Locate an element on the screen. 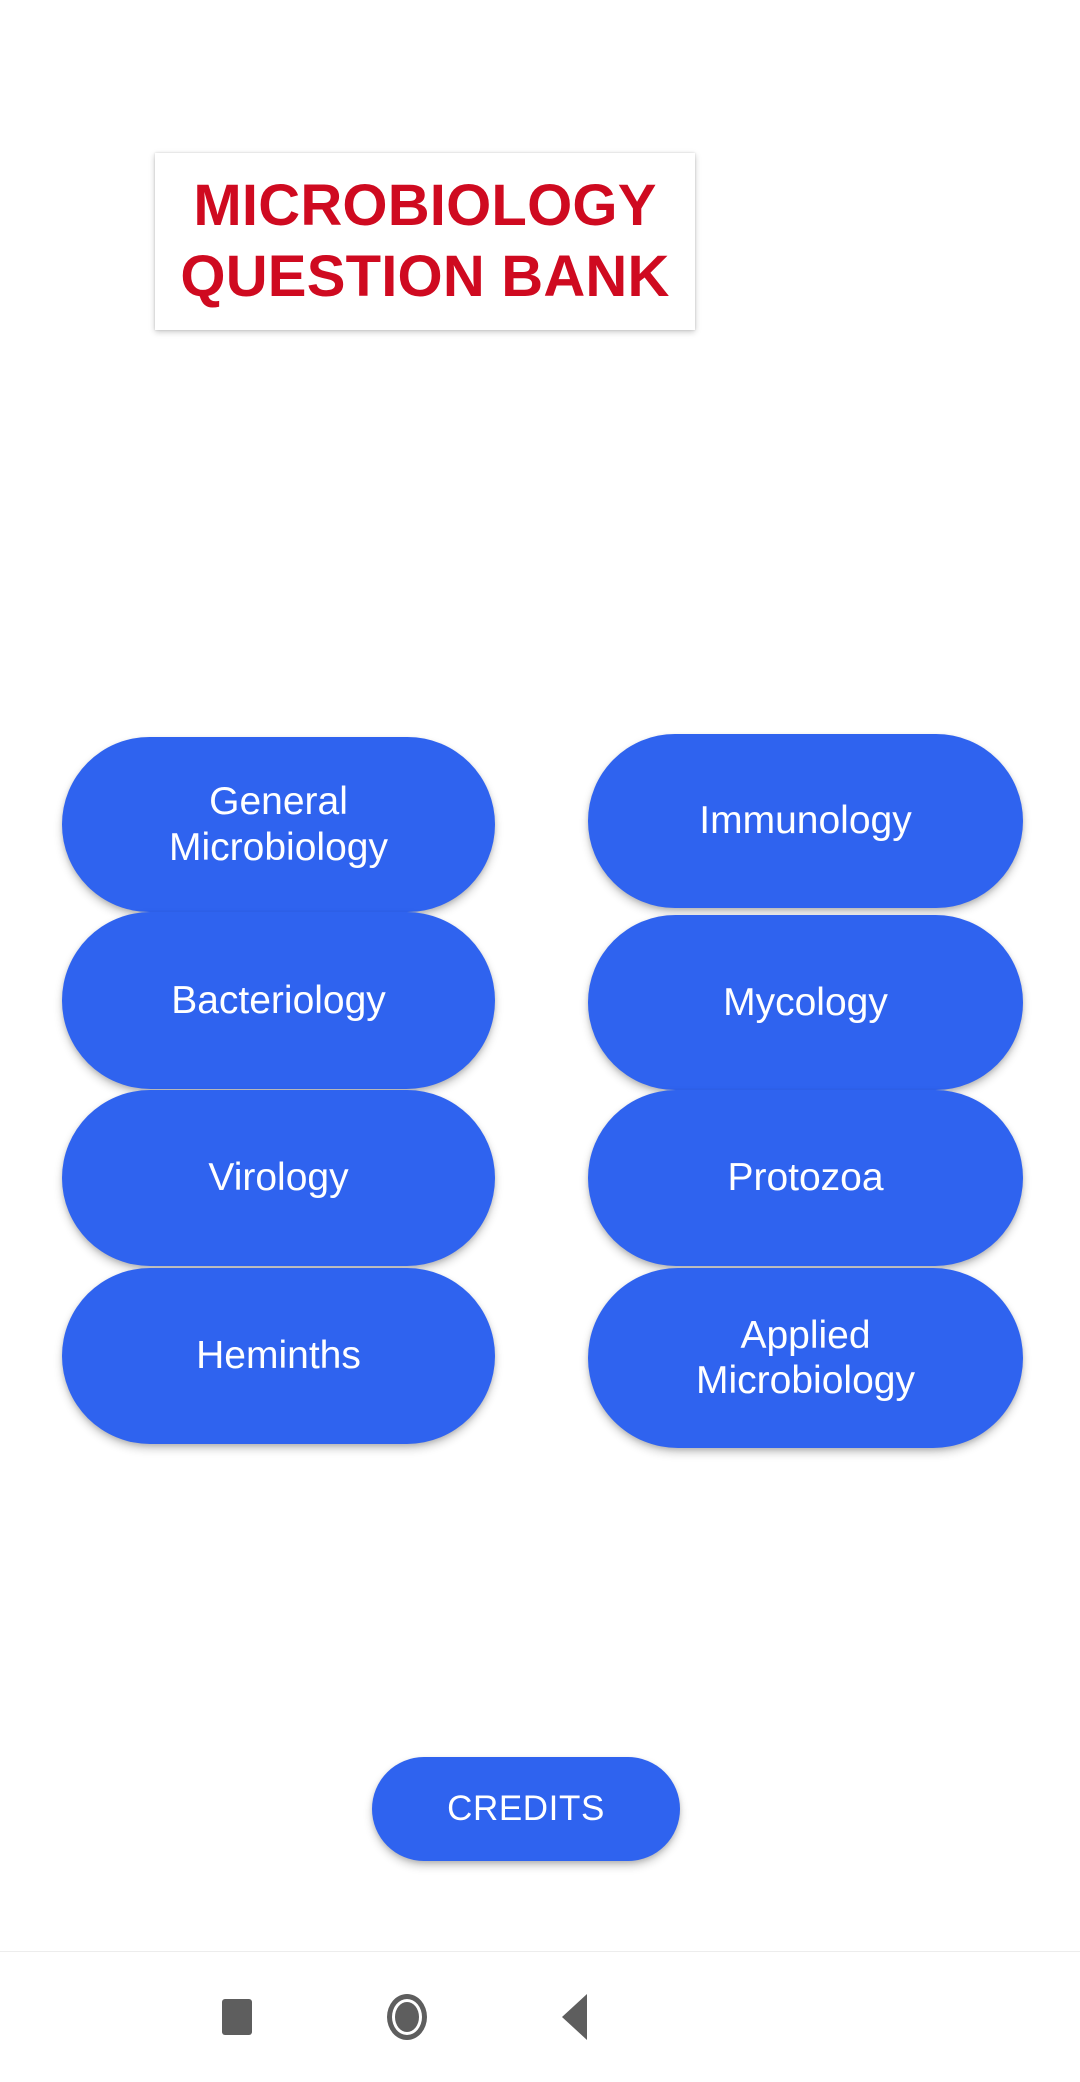 Image resolution: width=1080 pixels, height=2082 pixels. recents-button is located at coordinates (237, 2017).